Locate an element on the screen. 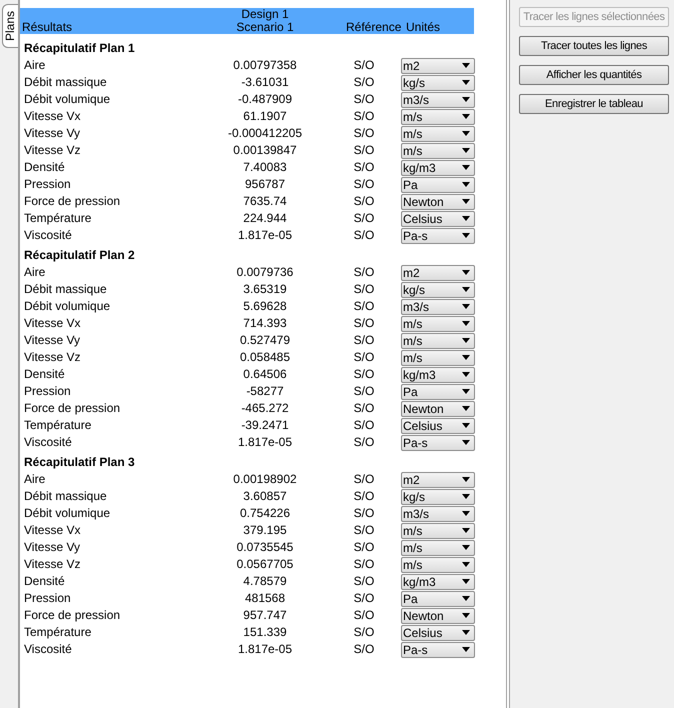 Image resolution: width=674 pixels, height=708 pixels. table-cell-text: 0.754226 is located at coordinates (265, 513).